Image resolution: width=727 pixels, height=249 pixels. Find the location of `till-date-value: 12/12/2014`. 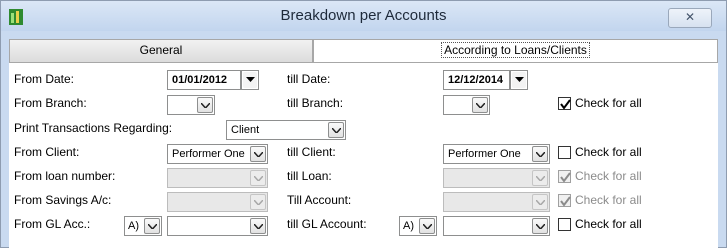

till-date-value: 12/12/2014 is located at coordinates (476, 80).